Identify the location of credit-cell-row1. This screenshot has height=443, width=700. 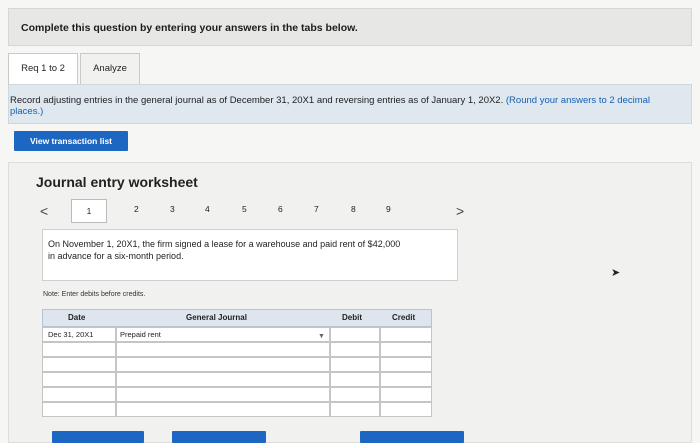
(406, 334).